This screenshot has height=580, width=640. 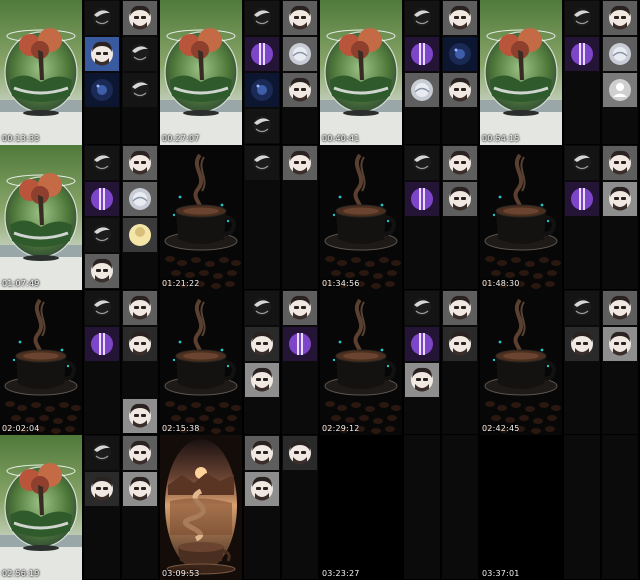 What do you see at coordinates (620, 90) in the screenshot?
I see `avatar-placeholder-avatar-icon` at bounding box center [620, 90].